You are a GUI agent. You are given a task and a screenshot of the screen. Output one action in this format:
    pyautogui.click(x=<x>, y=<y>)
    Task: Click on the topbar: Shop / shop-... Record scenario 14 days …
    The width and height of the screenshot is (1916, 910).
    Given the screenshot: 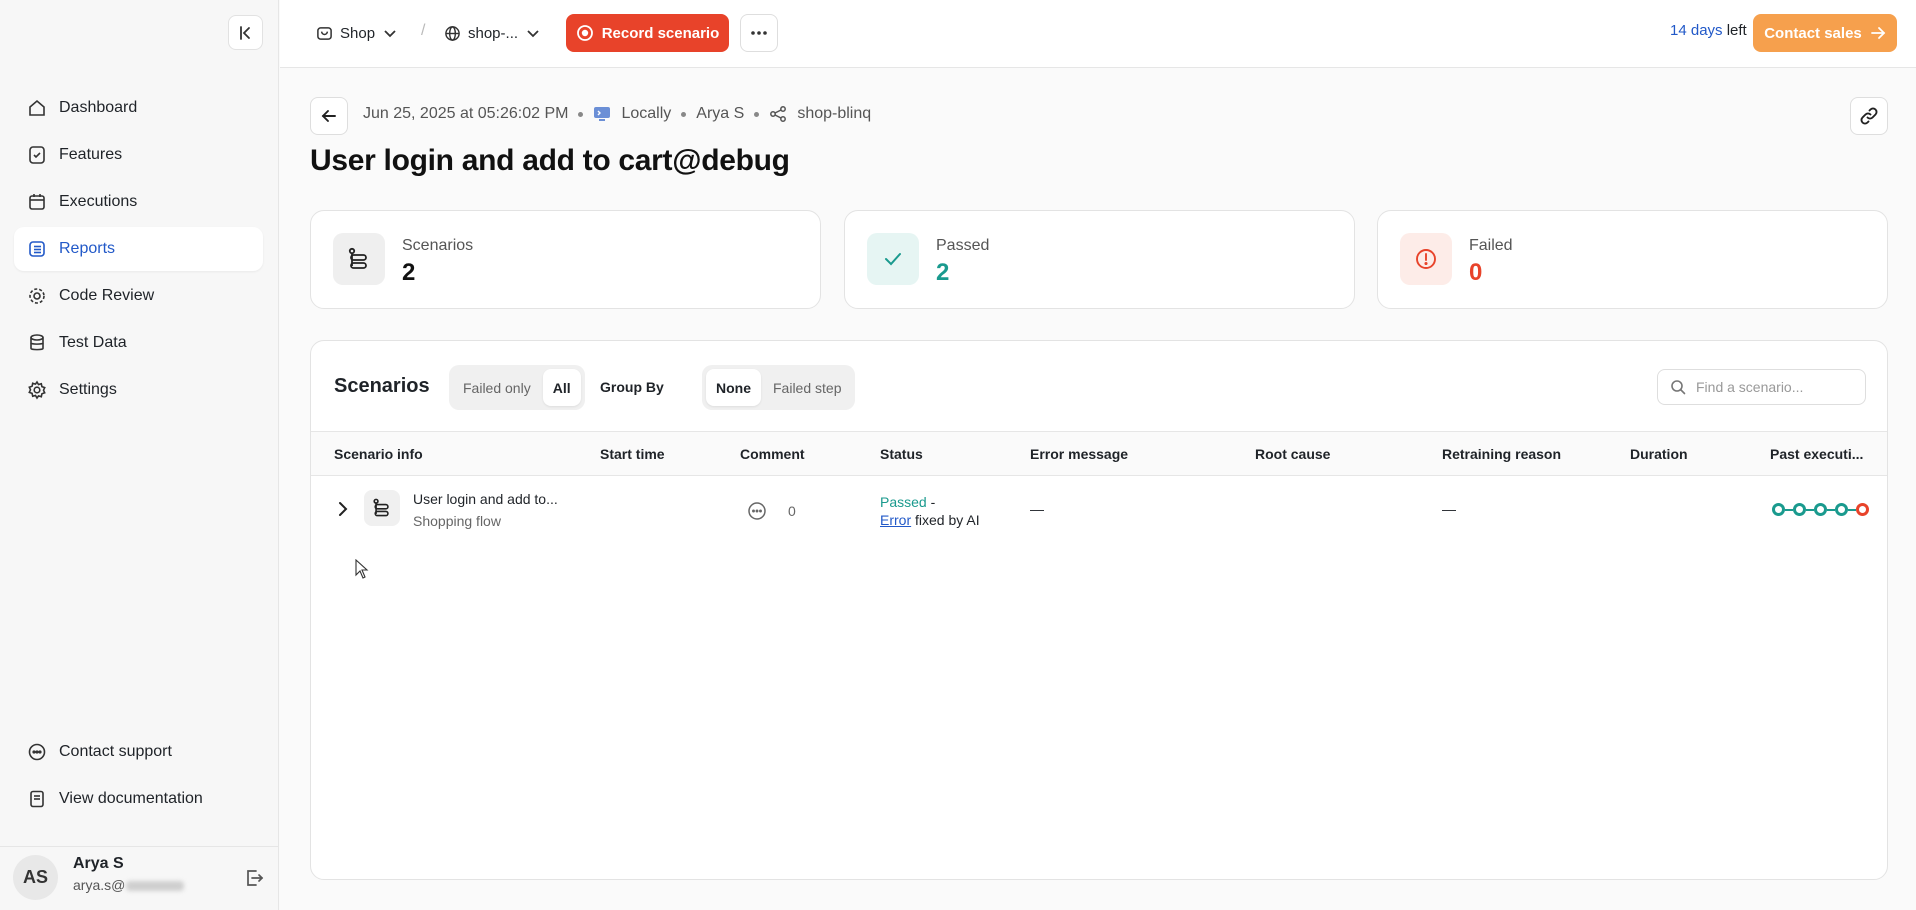 What is the action you would take?
    pyautogui.click(x=1098, y=34)
    